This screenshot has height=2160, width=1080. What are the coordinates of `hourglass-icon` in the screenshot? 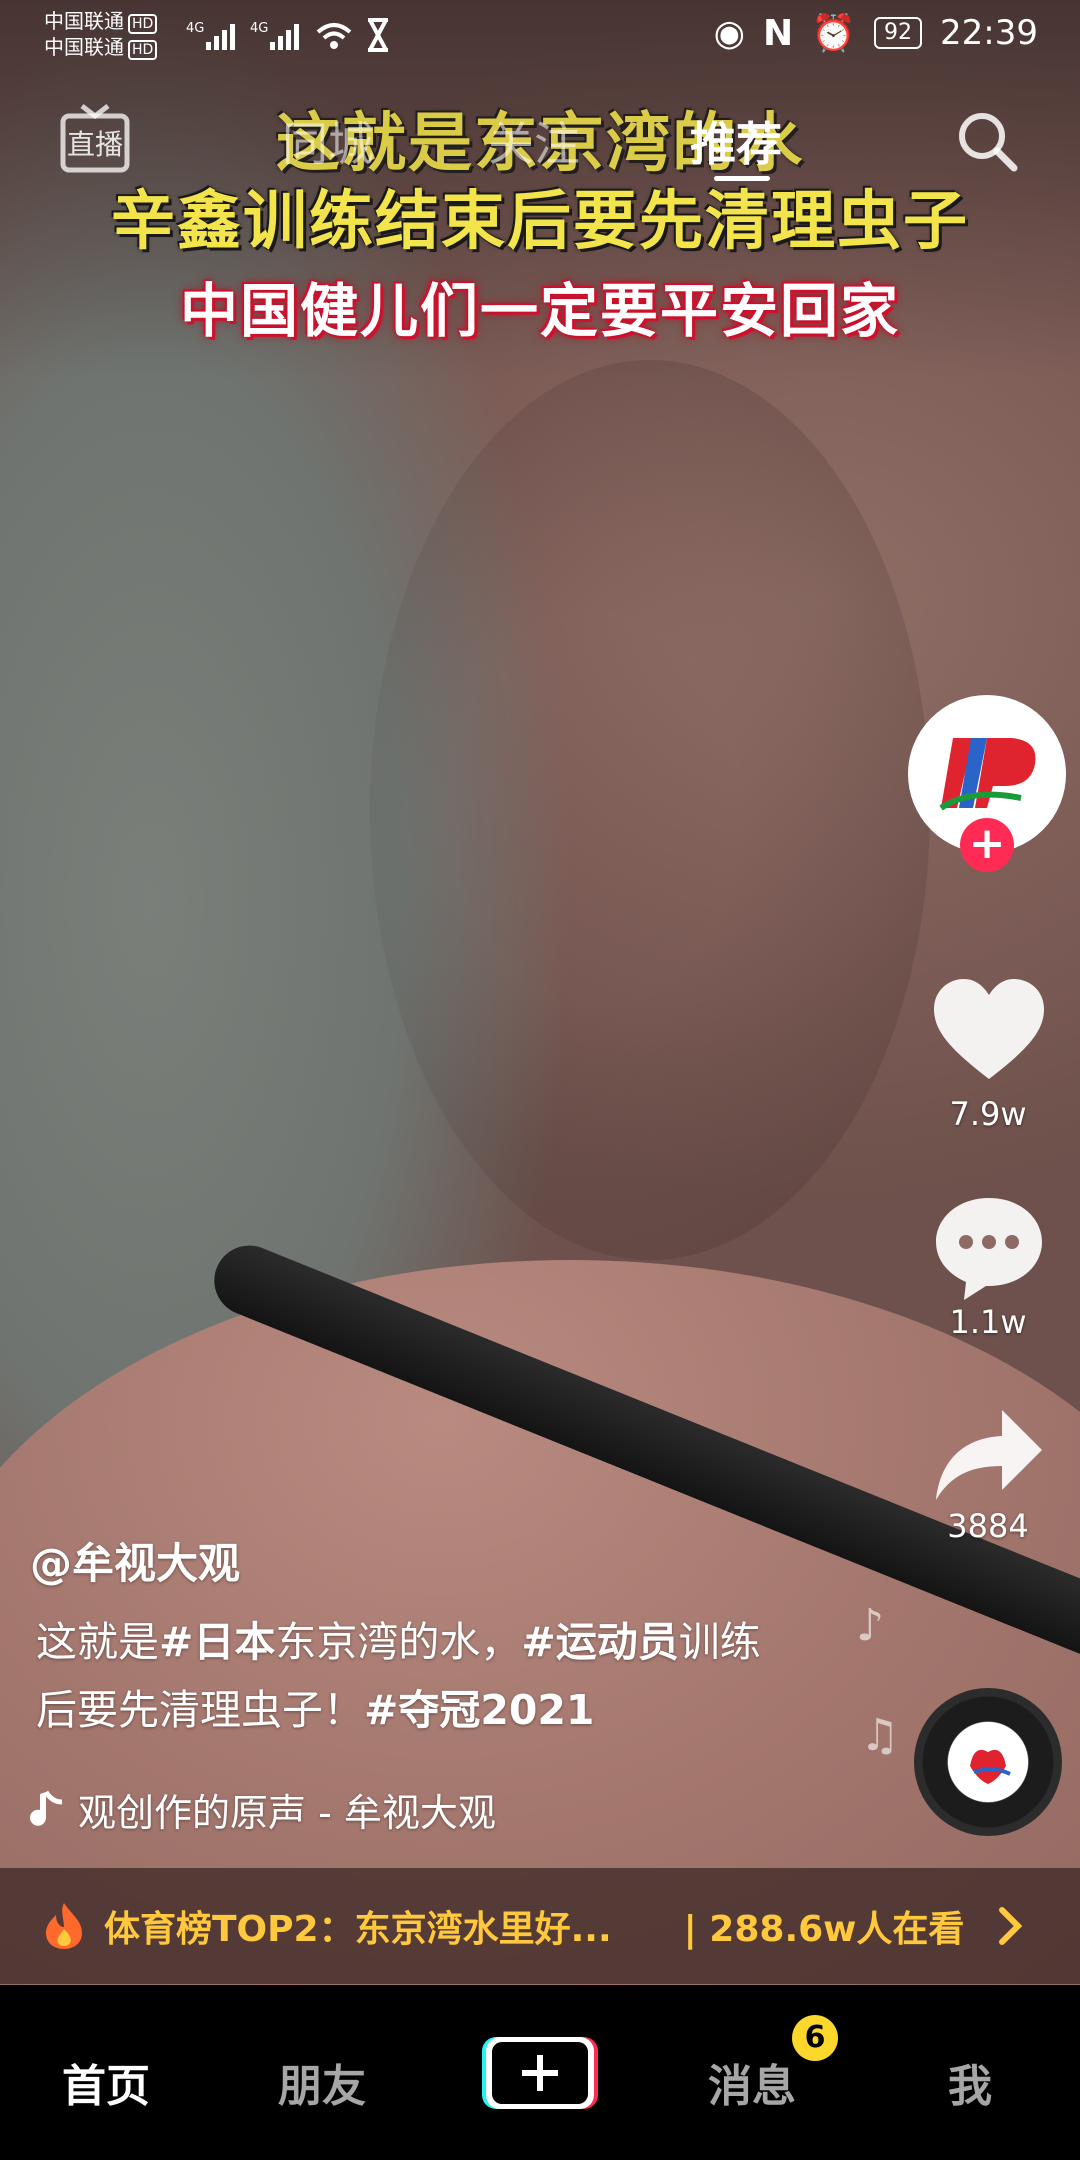 It's located at (378, 35).